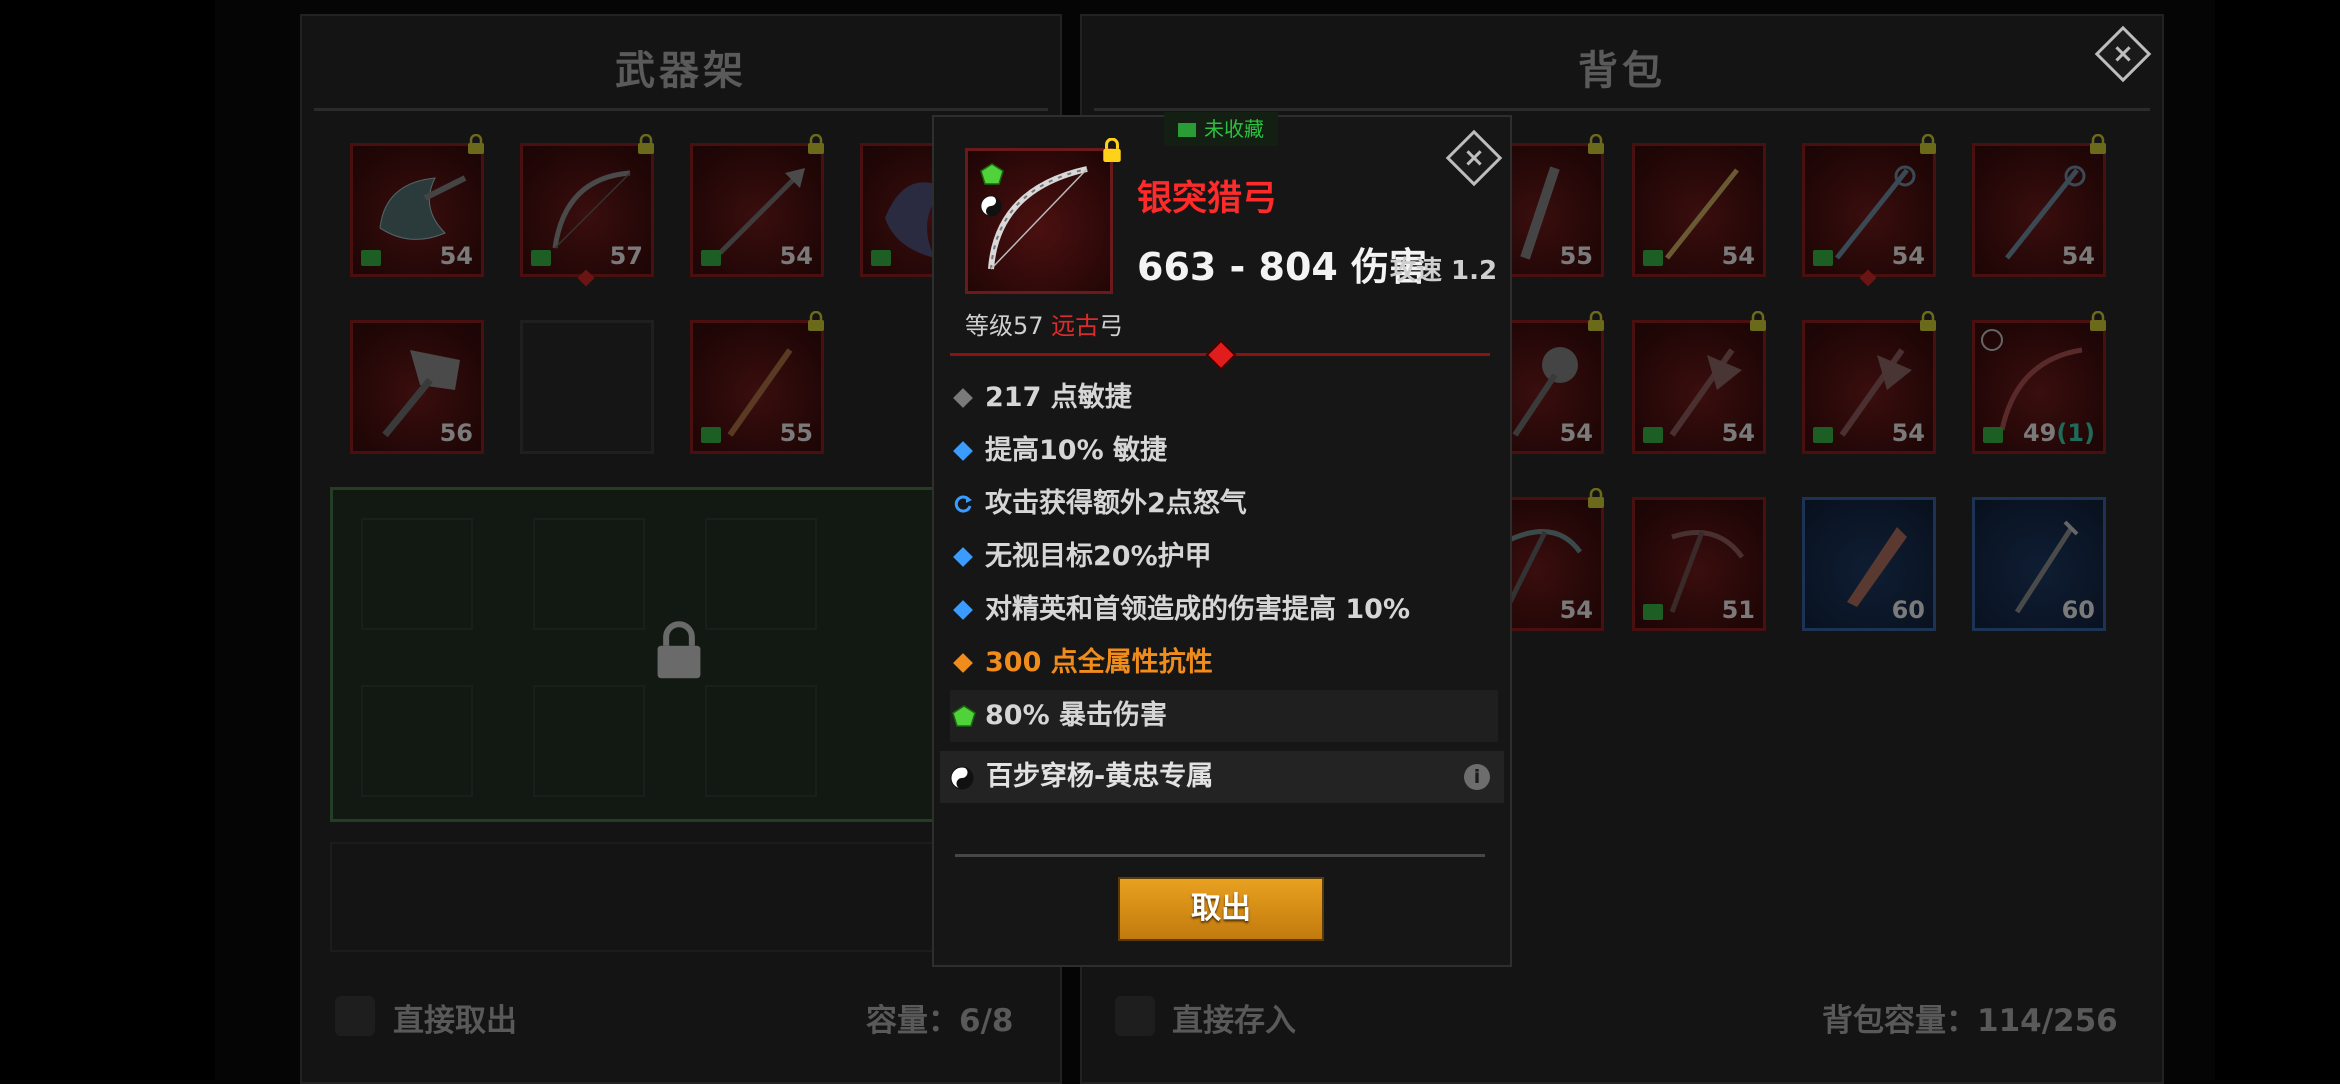 Image resolution: width=2340 pixels, height=1084 pixels. I want to click on yin-yang-icon, so click(962, 778).